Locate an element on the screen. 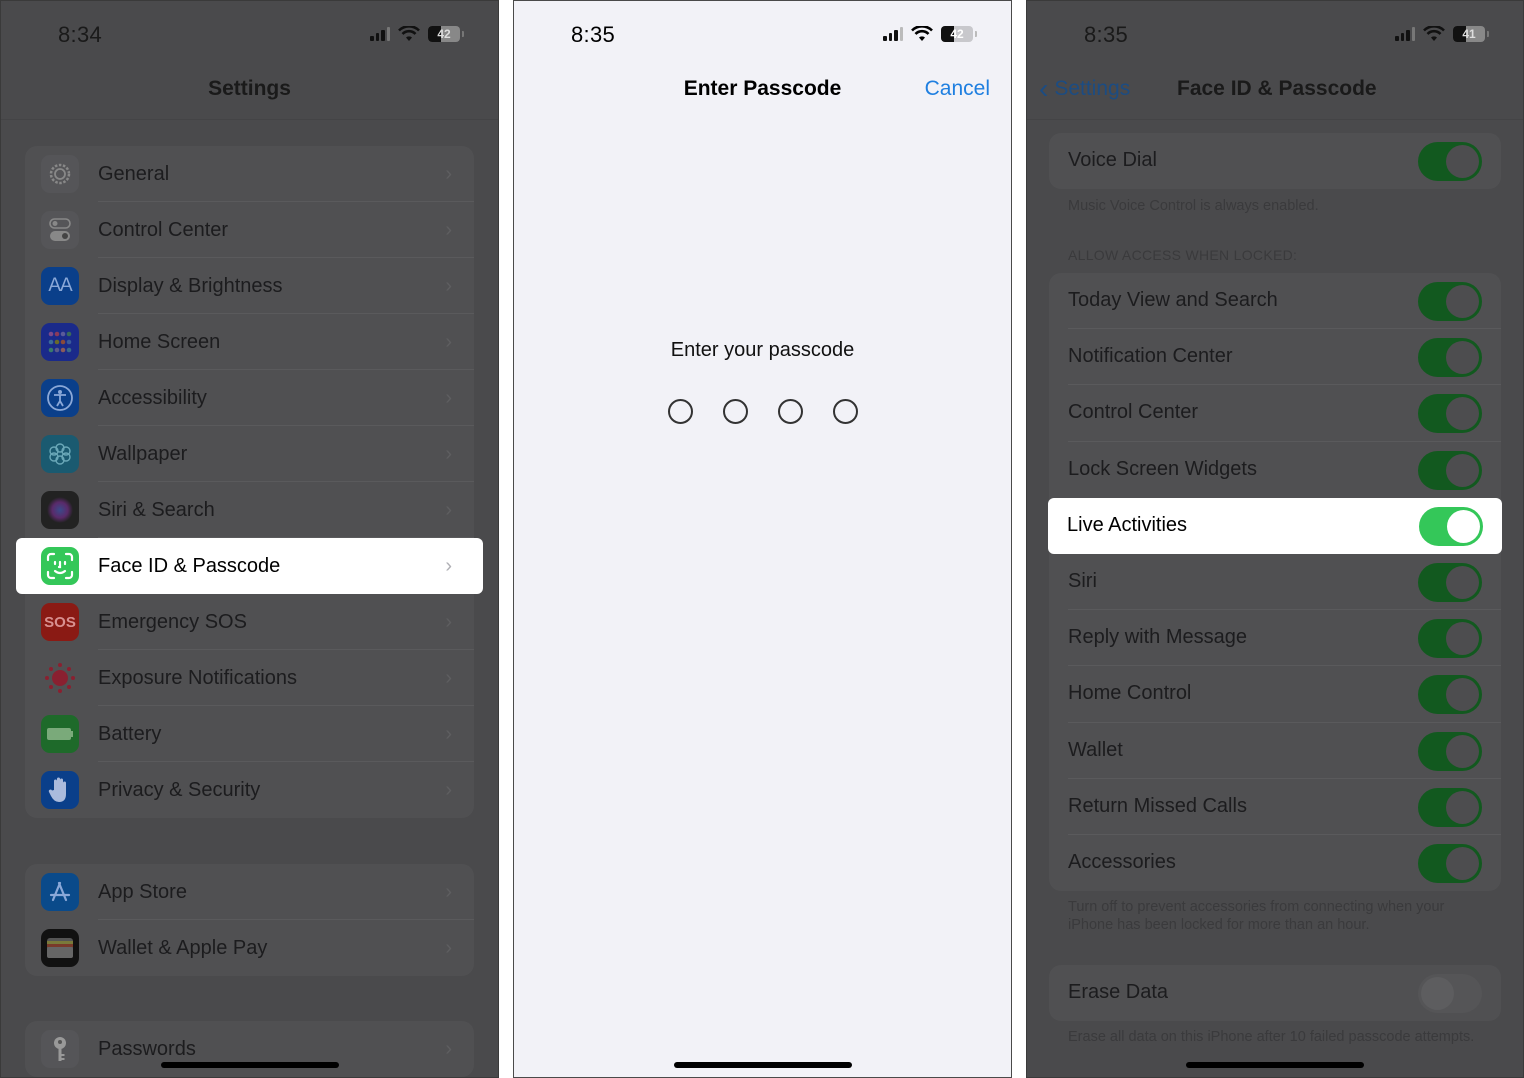 The height and width of the screenshot is (1078, 1524). sos-icon: SOS is located at coordinates (60, 622).